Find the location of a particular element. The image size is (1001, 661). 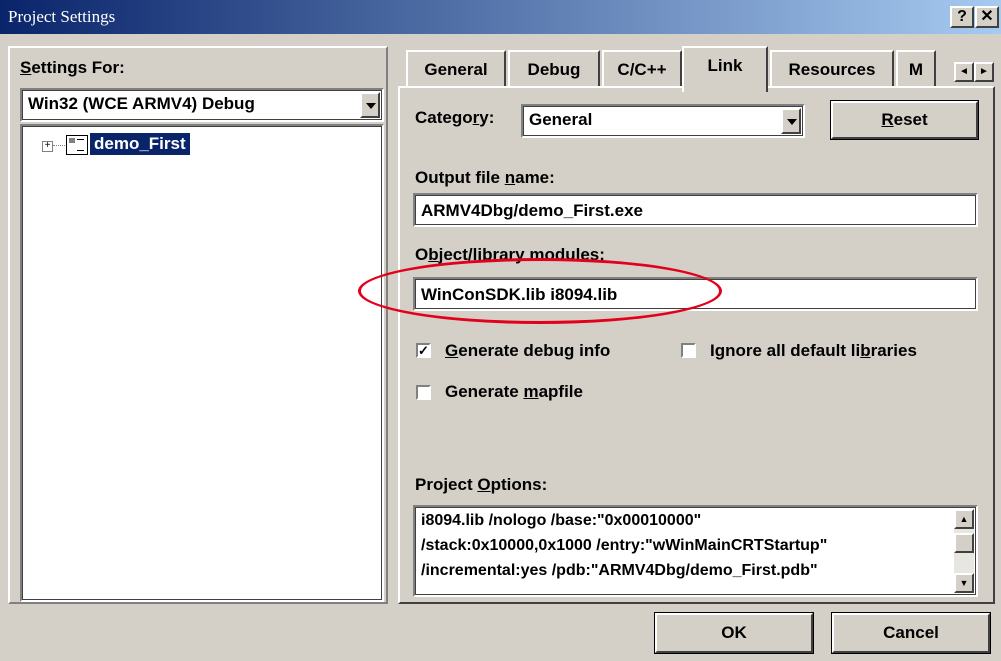

scroll-up-icon: ▲ is located at coordinates (964, 519).